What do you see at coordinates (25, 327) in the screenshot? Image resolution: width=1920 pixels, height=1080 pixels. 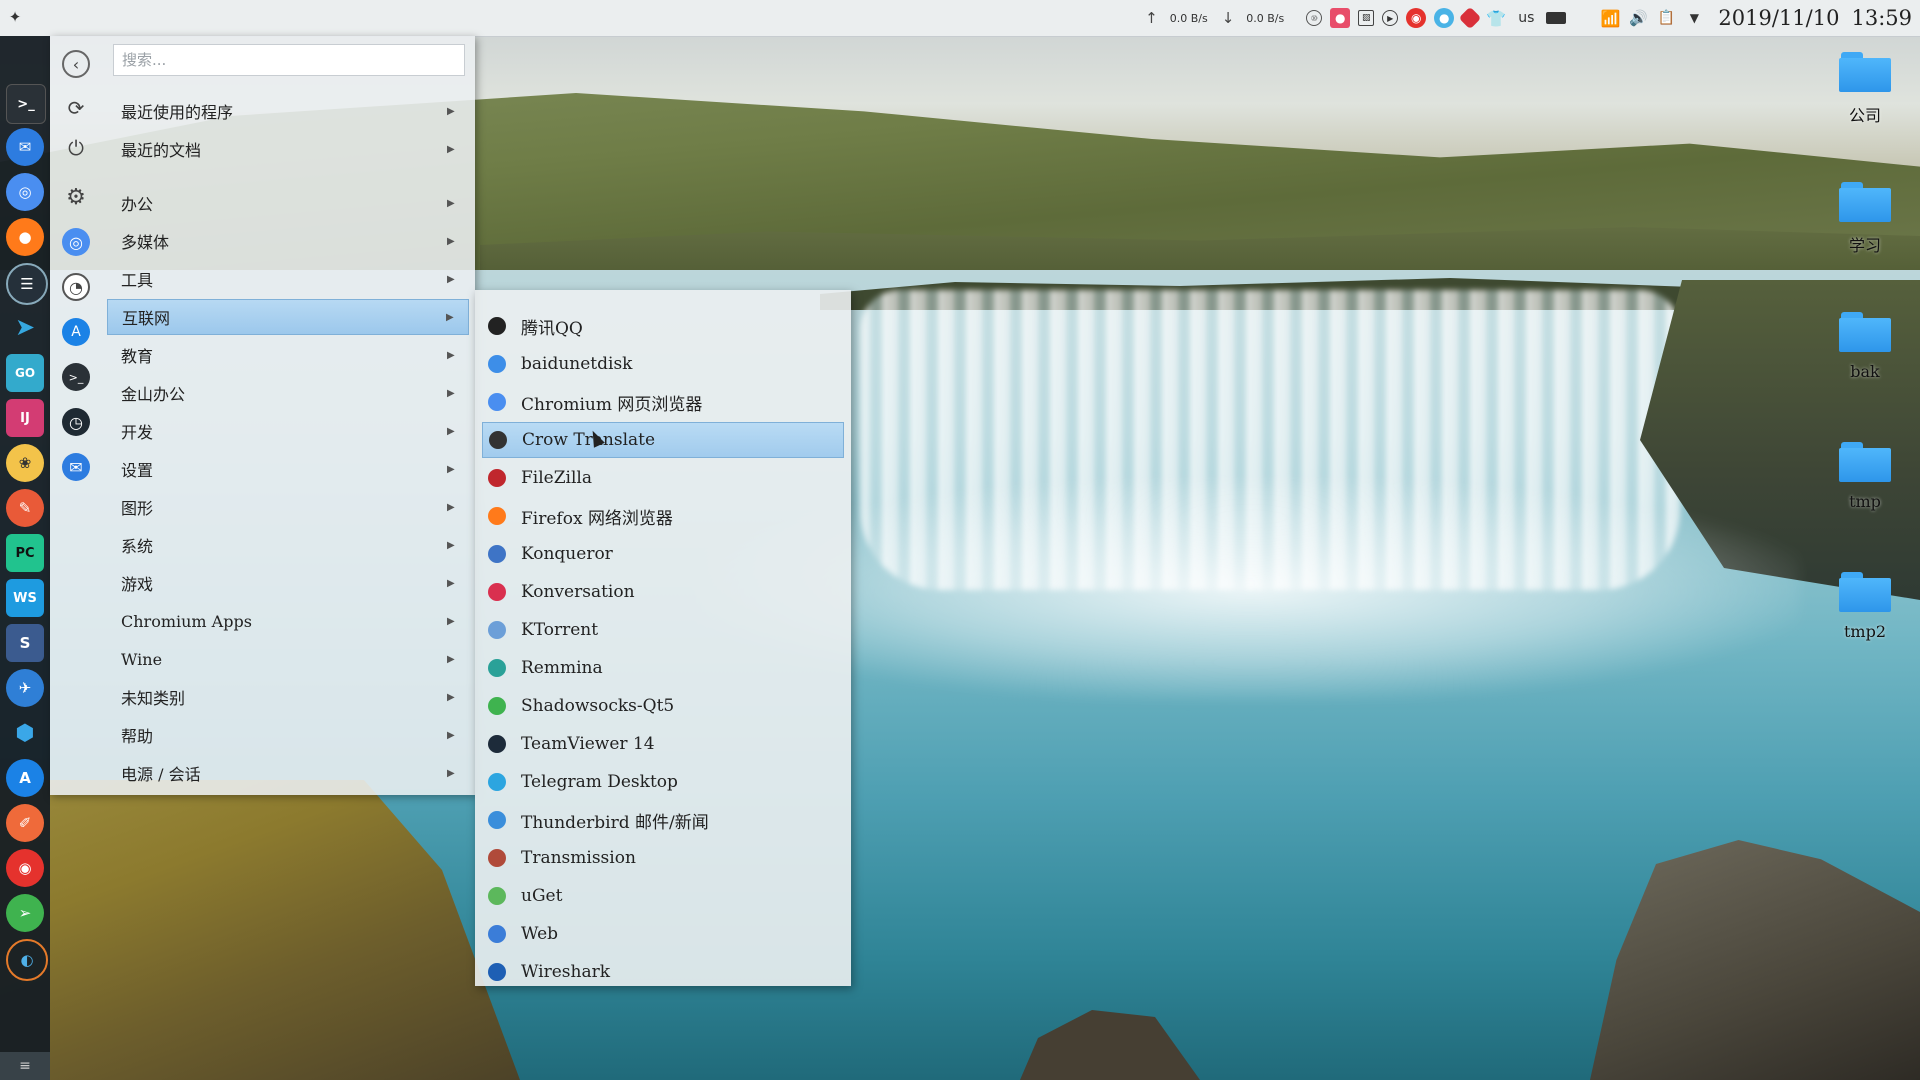 I see `telegram-icon: ➤` at bounding box center [25, 327].